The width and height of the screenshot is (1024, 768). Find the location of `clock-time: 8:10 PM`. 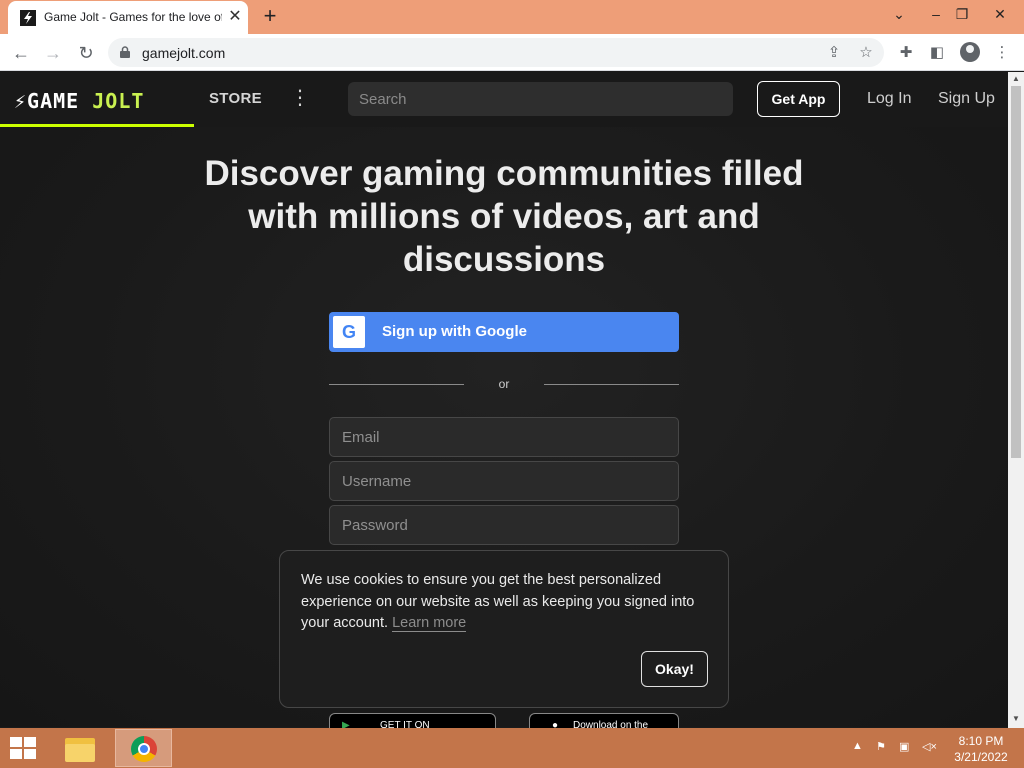

clock-time: 8:10 PM is located at coordinates (981, 741).